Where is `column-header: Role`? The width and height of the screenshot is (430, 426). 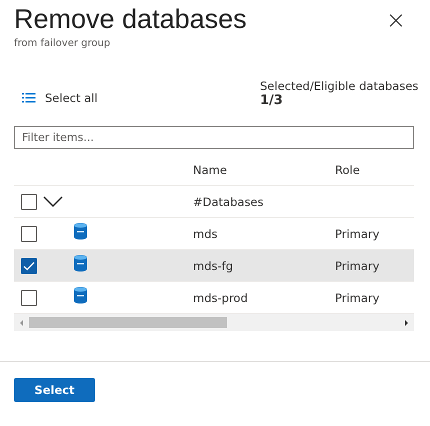
column-header: Role is located at coordinates (374, 170).